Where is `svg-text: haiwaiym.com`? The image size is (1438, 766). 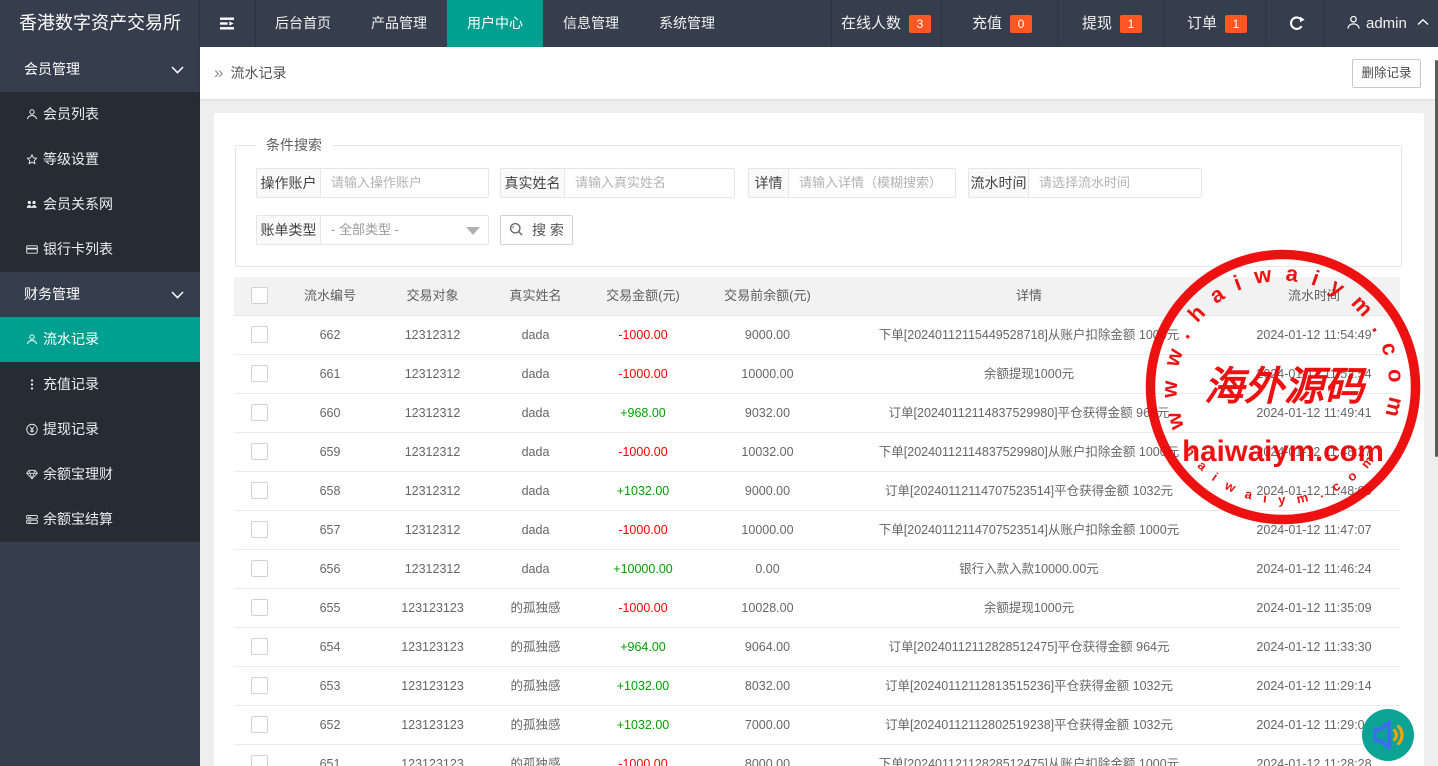 svg-text: haiwaiym.com is located at coordinates (1283, 451).